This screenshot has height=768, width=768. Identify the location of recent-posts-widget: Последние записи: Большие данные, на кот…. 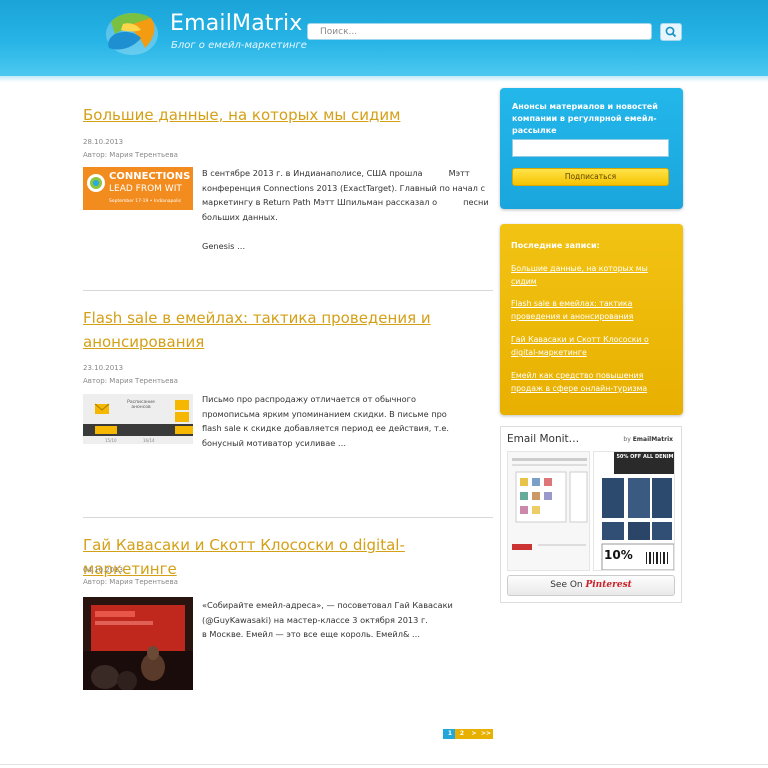
(591, 319).